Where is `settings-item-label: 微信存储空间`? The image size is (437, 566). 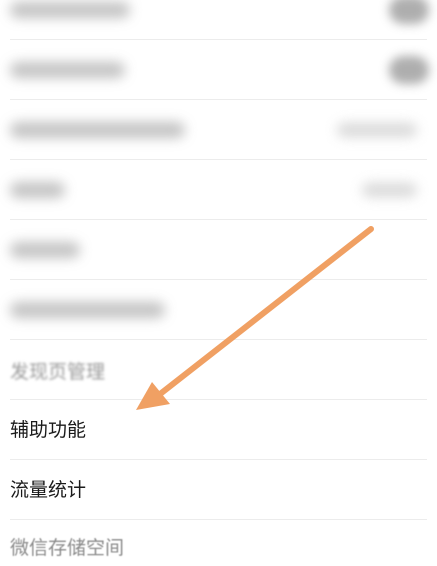
settings-item-label: 微信存储空间 is located at coordinates (67, 548).